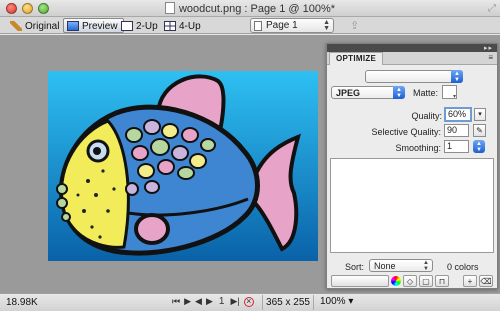  I want to click on smoothing-label: Smoothing:, so click(418, 148).